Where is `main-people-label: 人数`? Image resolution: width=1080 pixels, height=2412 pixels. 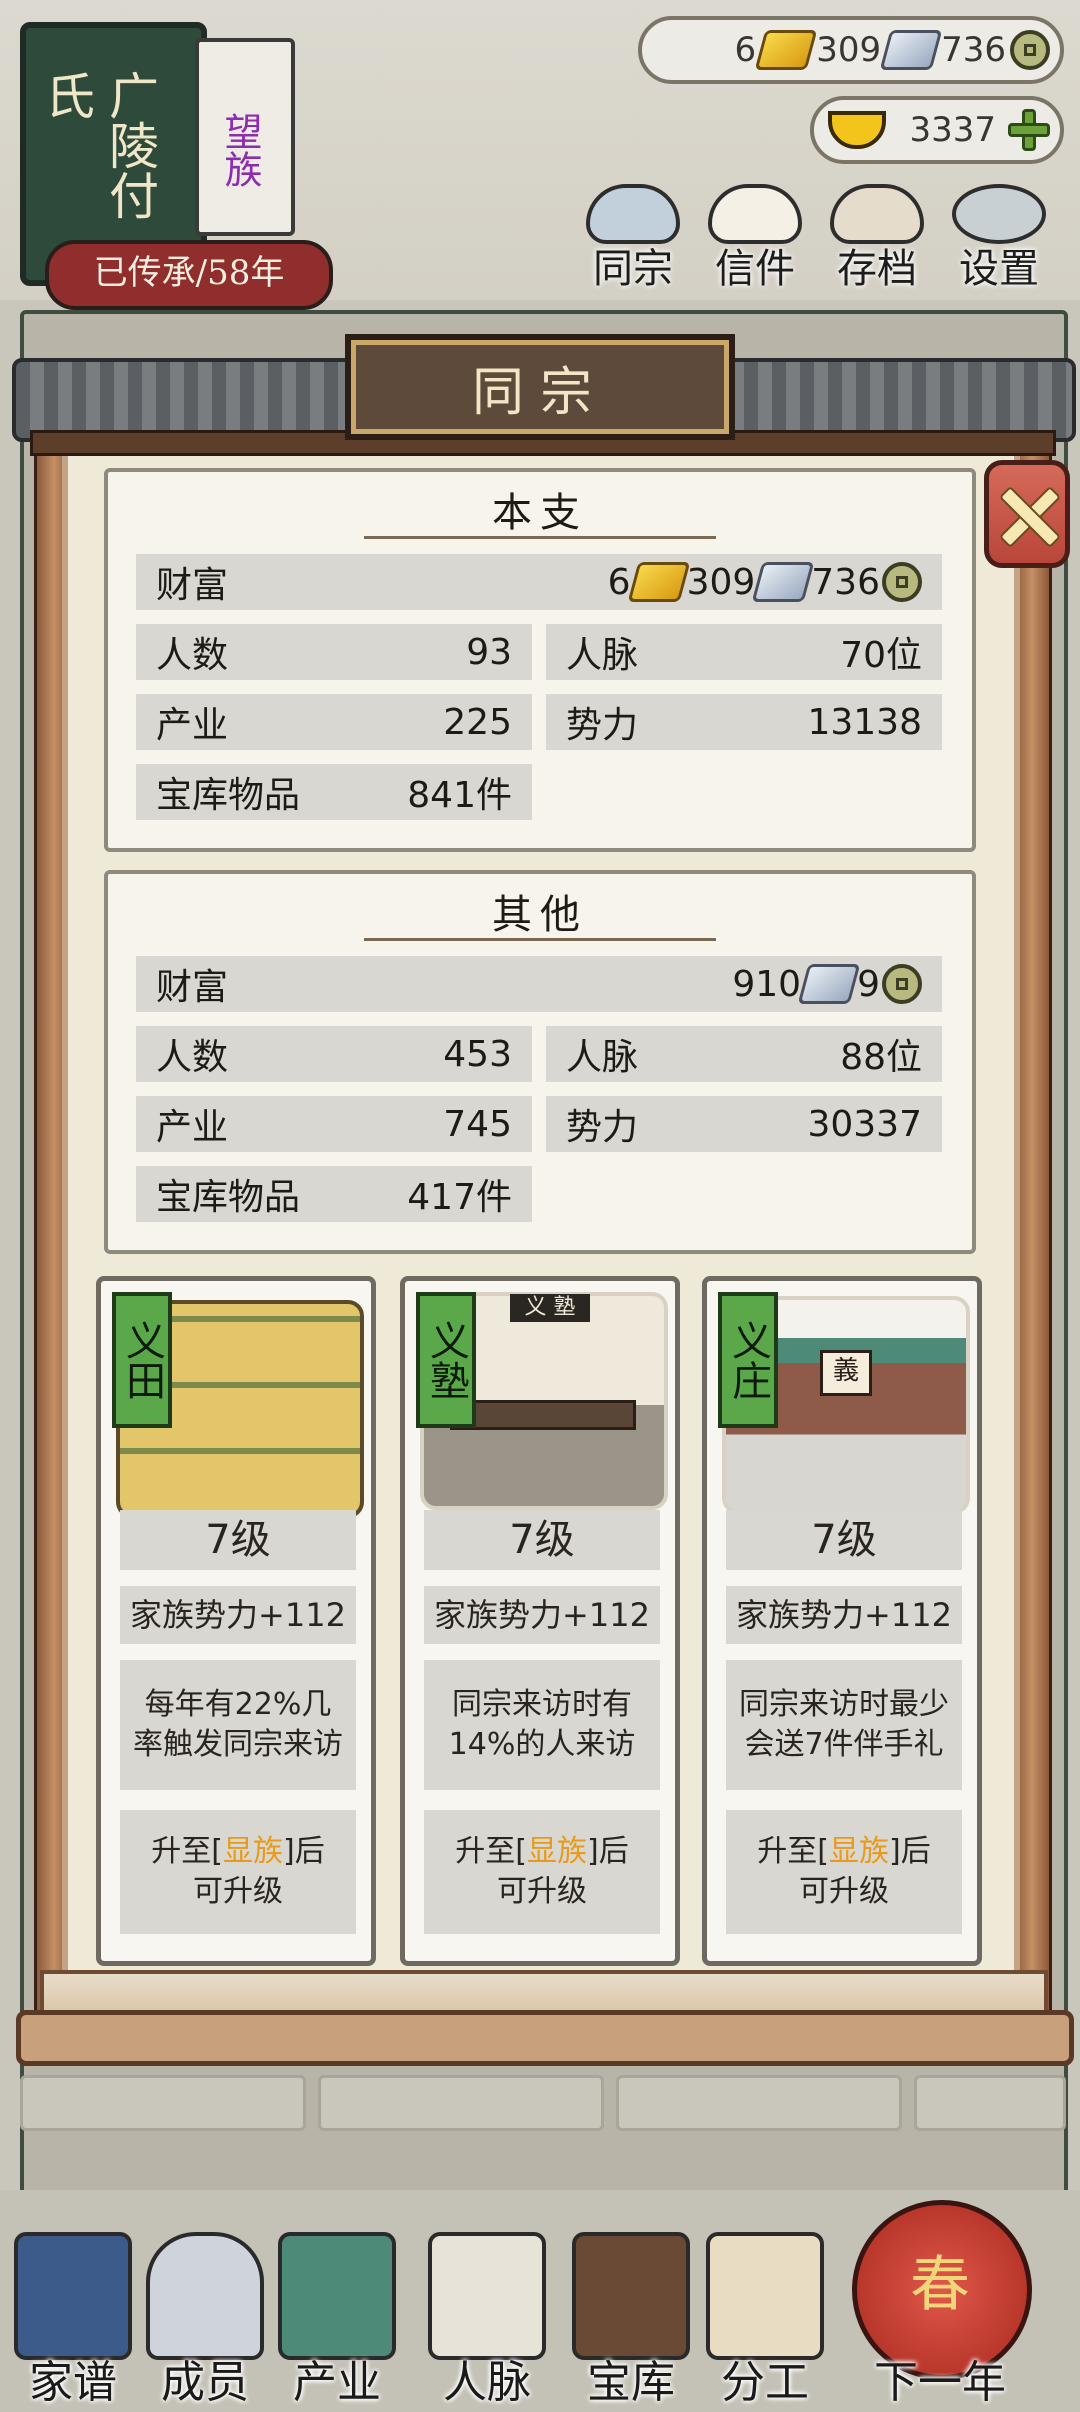
main-people-label: 人数 is located at coordinates (192, 655).